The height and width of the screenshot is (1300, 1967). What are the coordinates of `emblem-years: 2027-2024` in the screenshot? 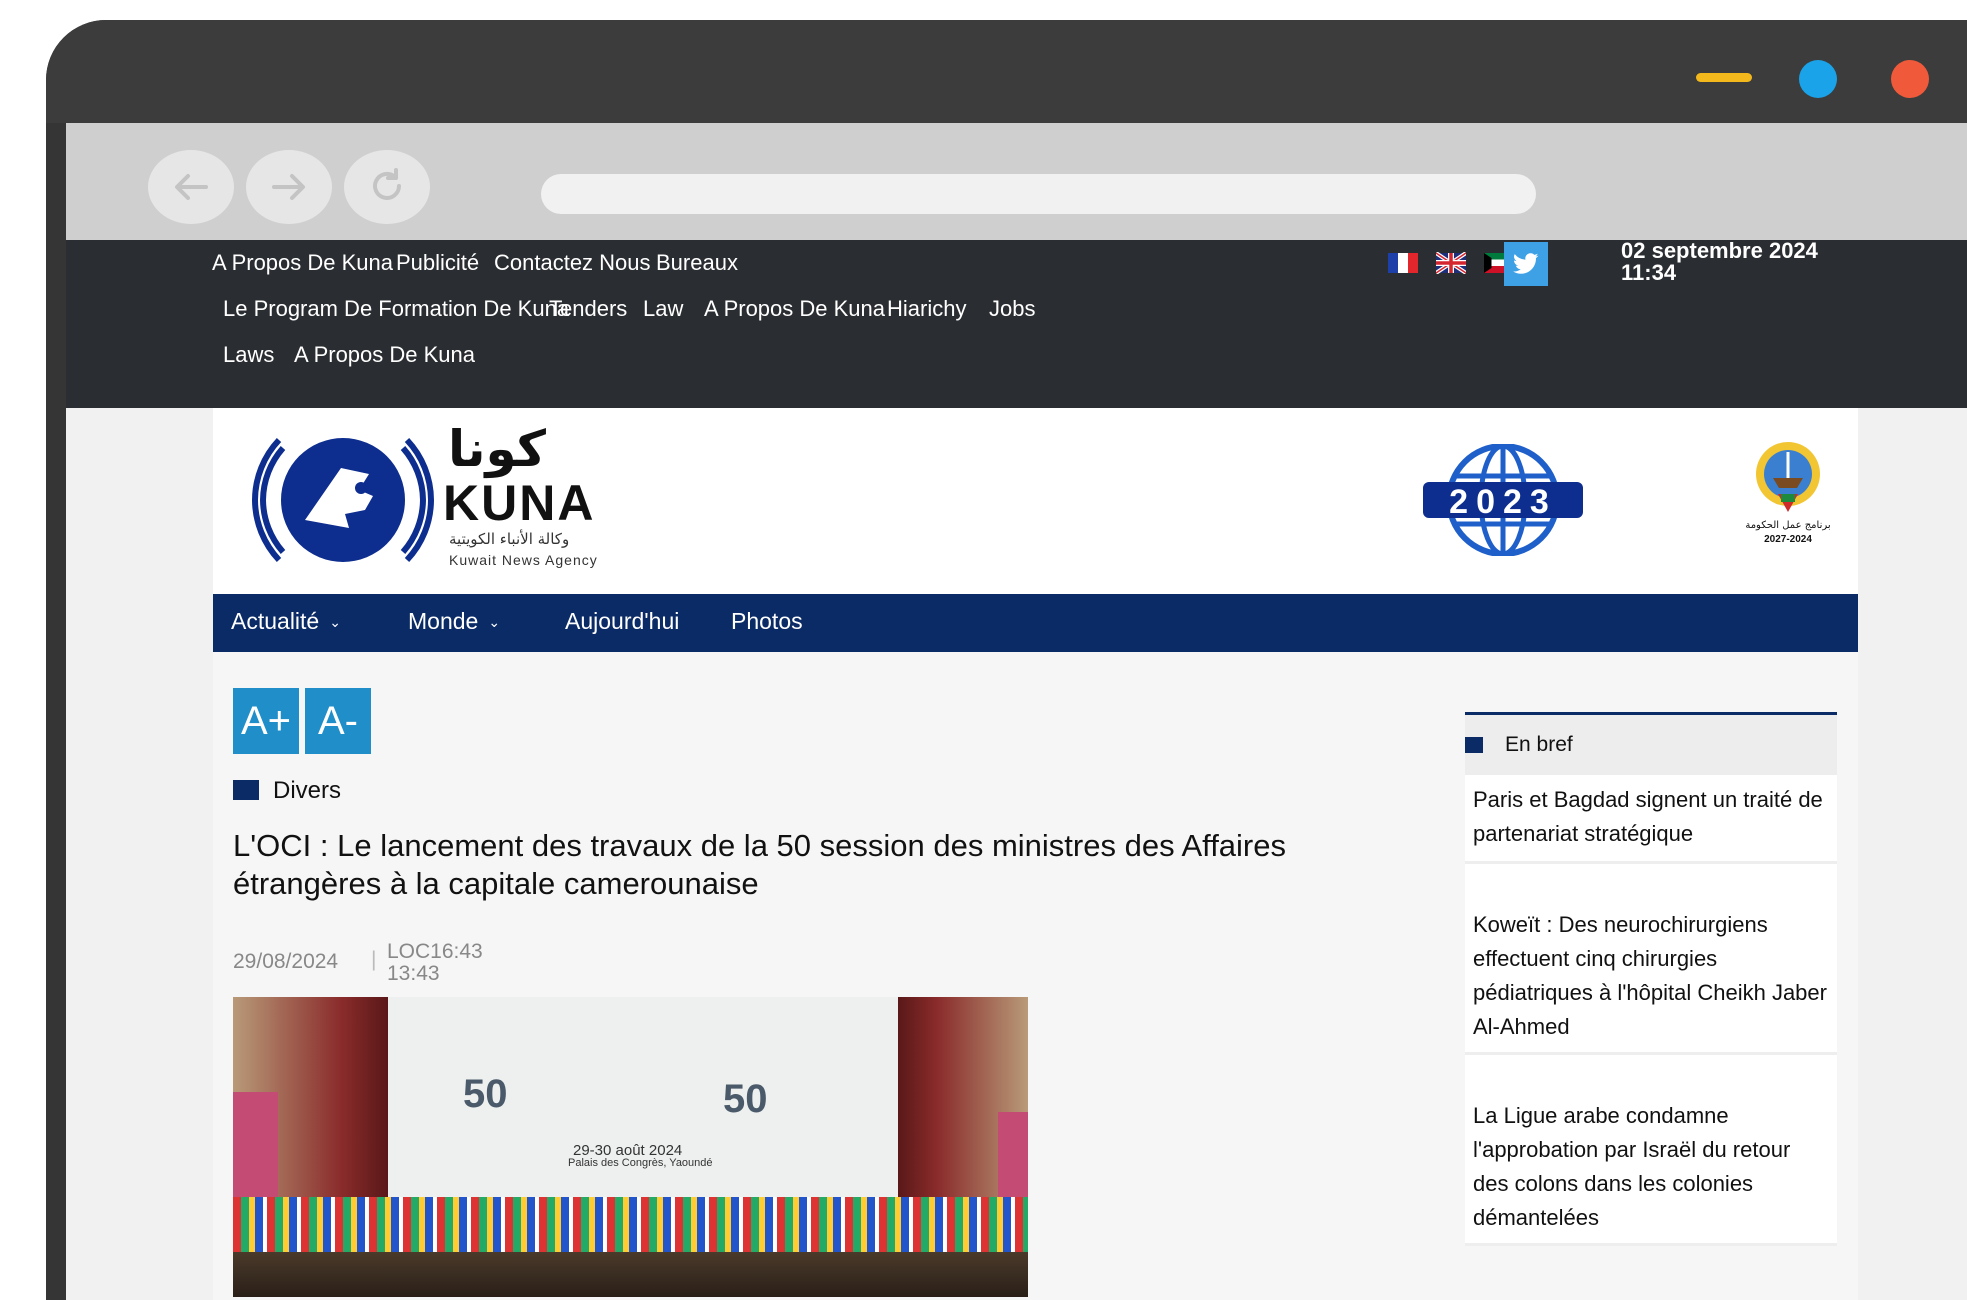 It's located at (1788, 539).